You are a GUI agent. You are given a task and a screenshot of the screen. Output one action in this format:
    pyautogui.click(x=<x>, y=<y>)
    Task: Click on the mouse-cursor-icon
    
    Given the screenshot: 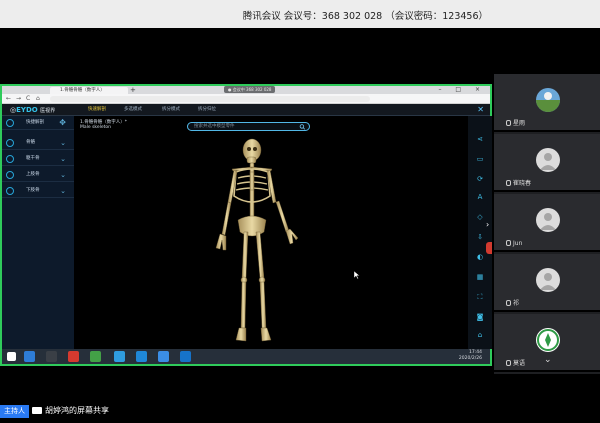 What is the action you would take?
    pyautogui.click(x=357, y=275)
    